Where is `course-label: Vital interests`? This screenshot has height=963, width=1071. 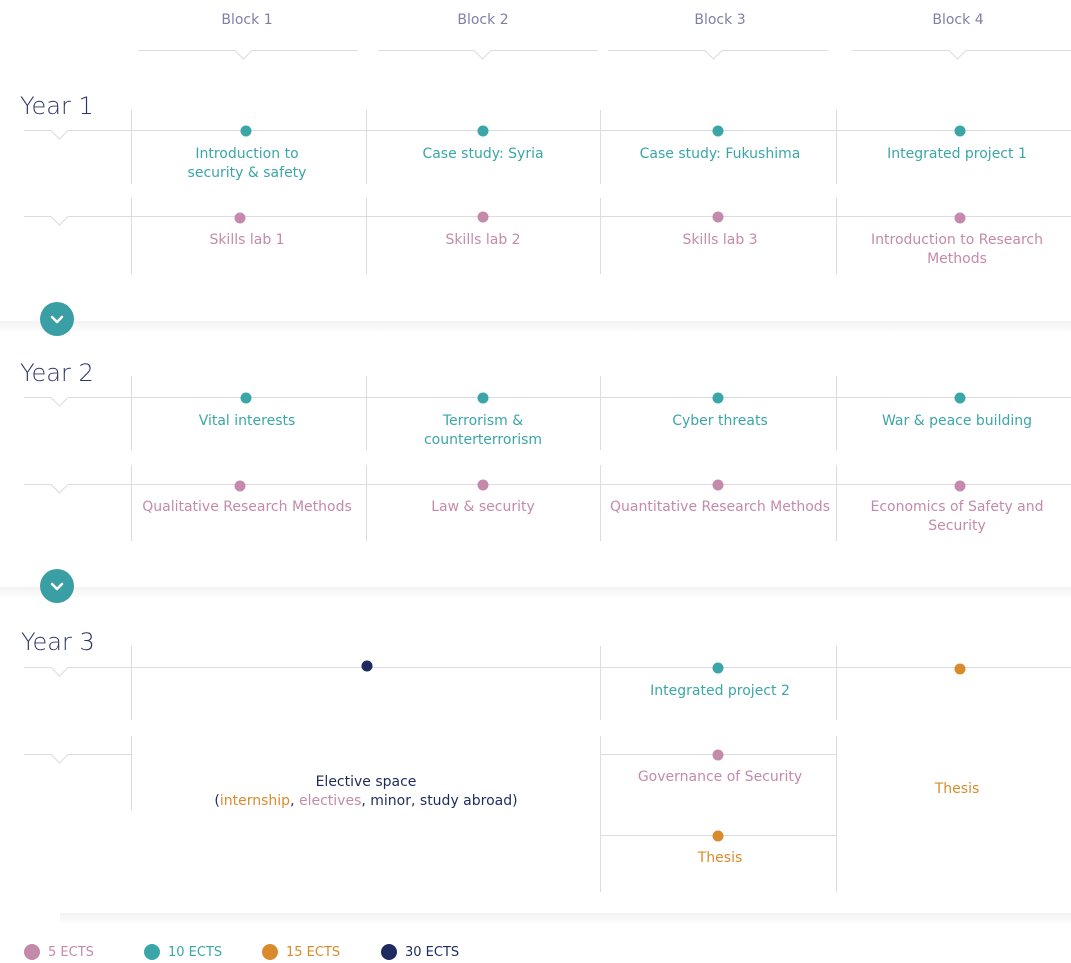 course-label: Vital interests is located at coordinates (247, 421).